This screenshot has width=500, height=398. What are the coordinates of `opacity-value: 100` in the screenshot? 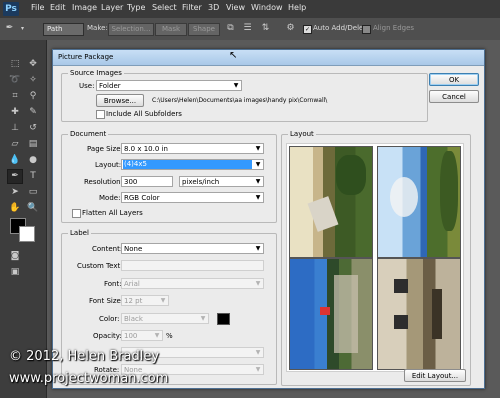 It's located at (131, 336).